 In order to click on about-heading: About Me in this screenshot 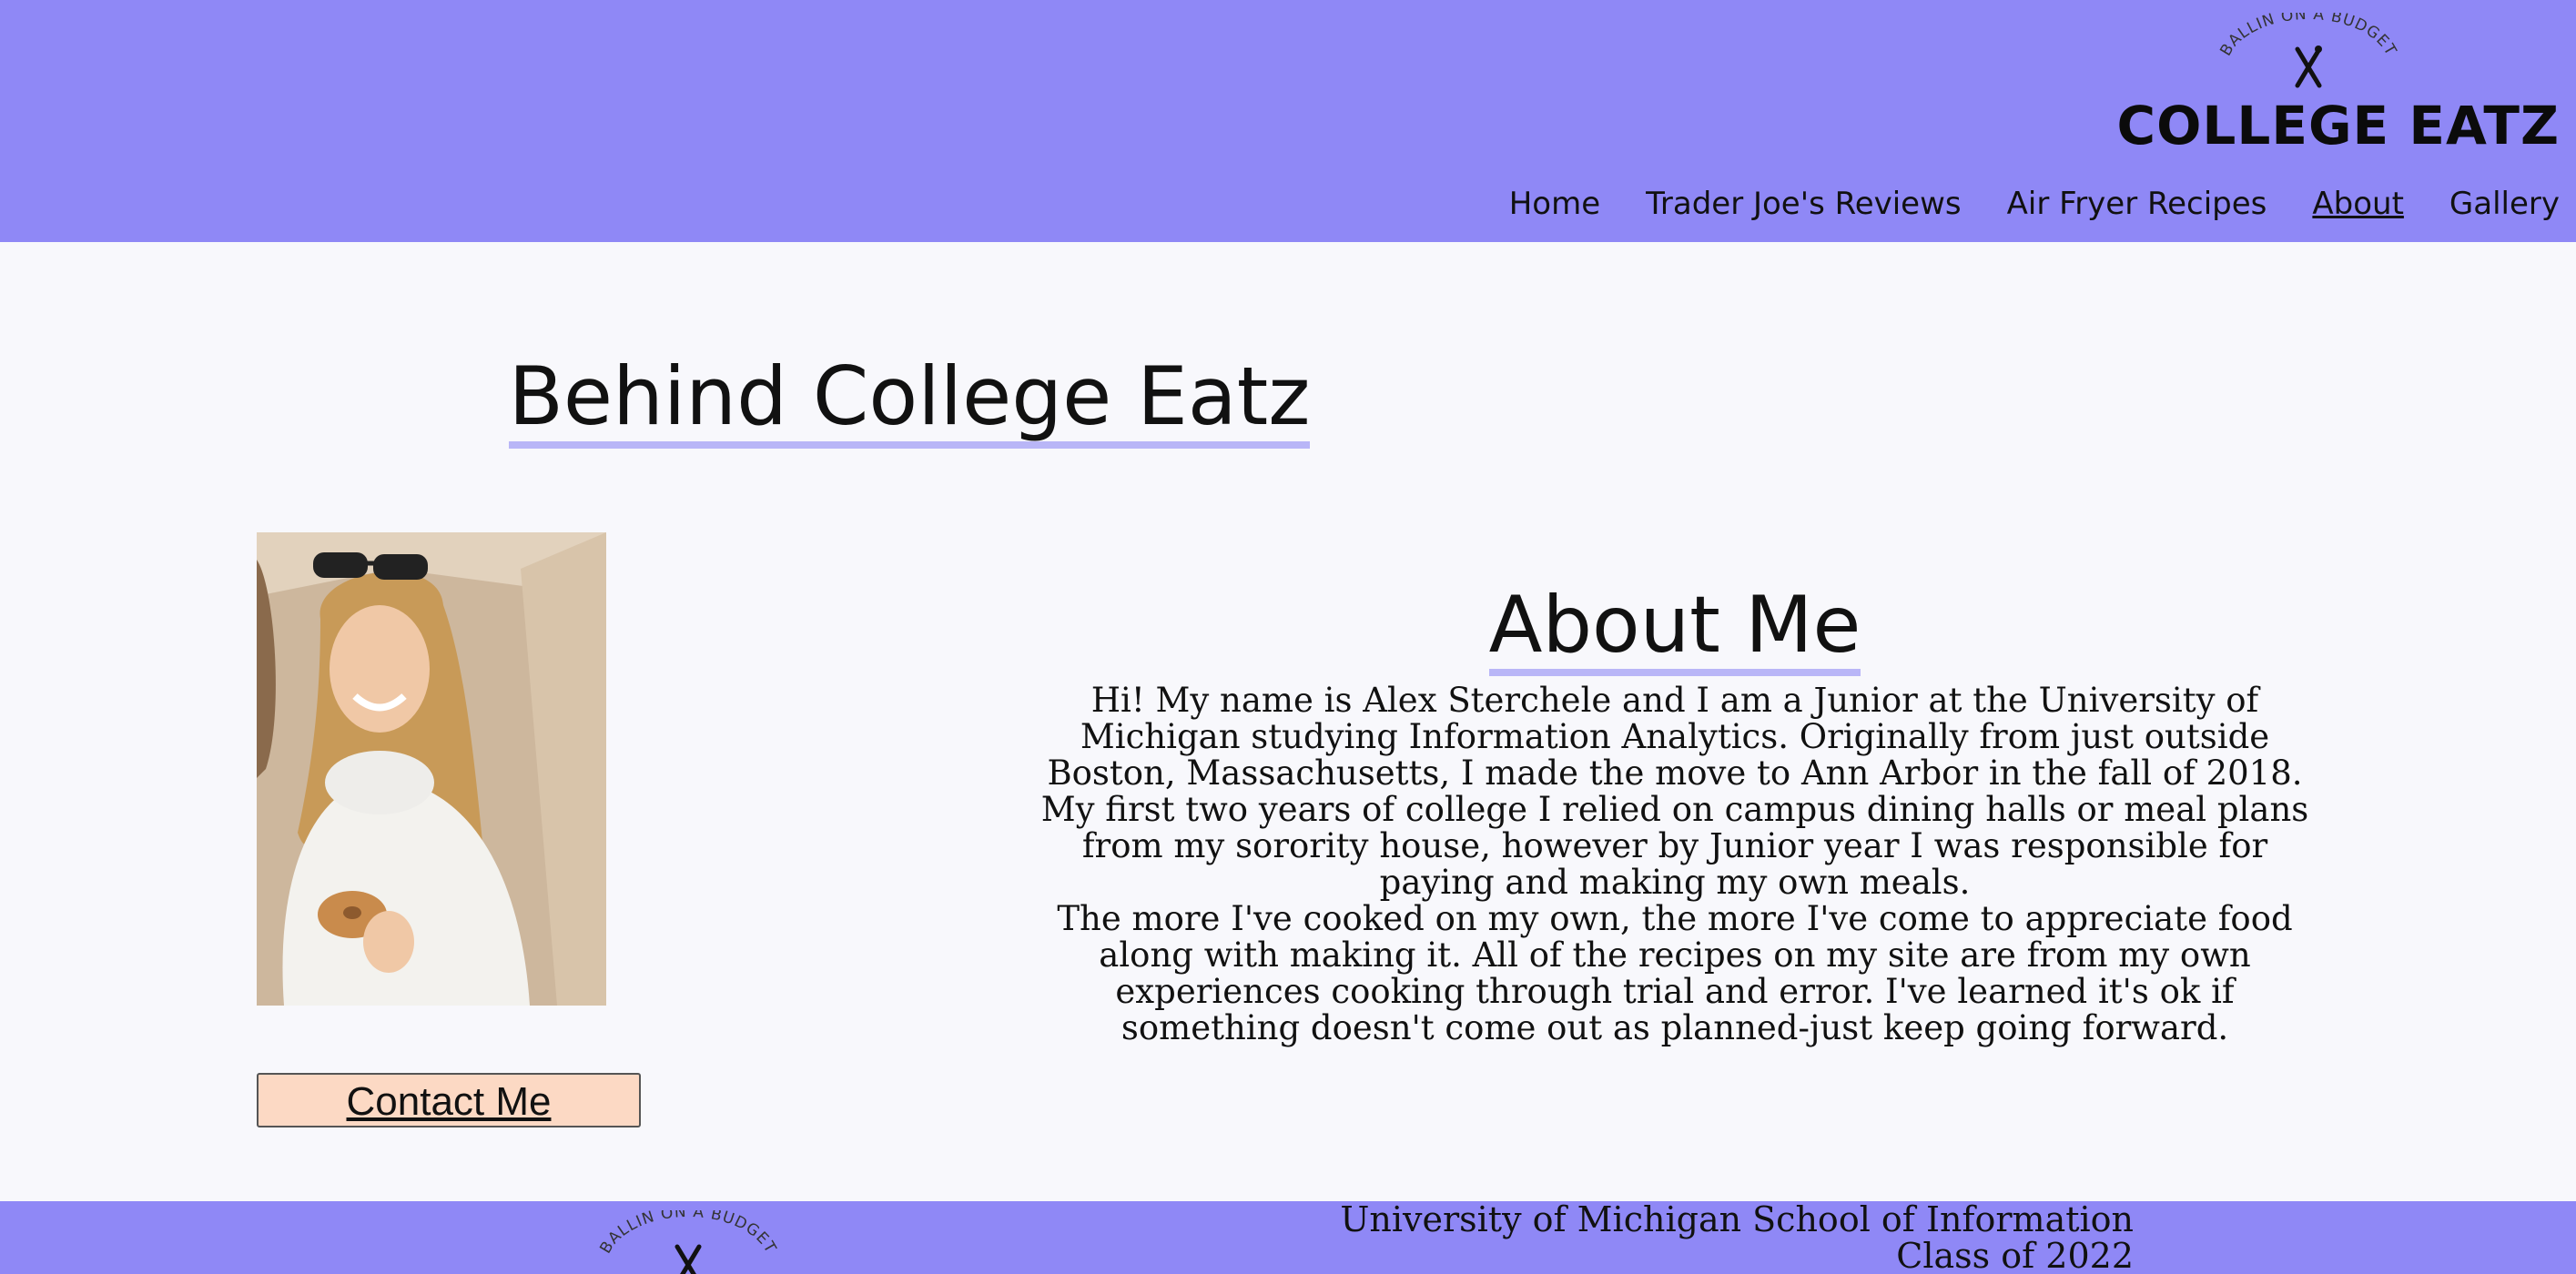, I will do `click(1674, 629)`.